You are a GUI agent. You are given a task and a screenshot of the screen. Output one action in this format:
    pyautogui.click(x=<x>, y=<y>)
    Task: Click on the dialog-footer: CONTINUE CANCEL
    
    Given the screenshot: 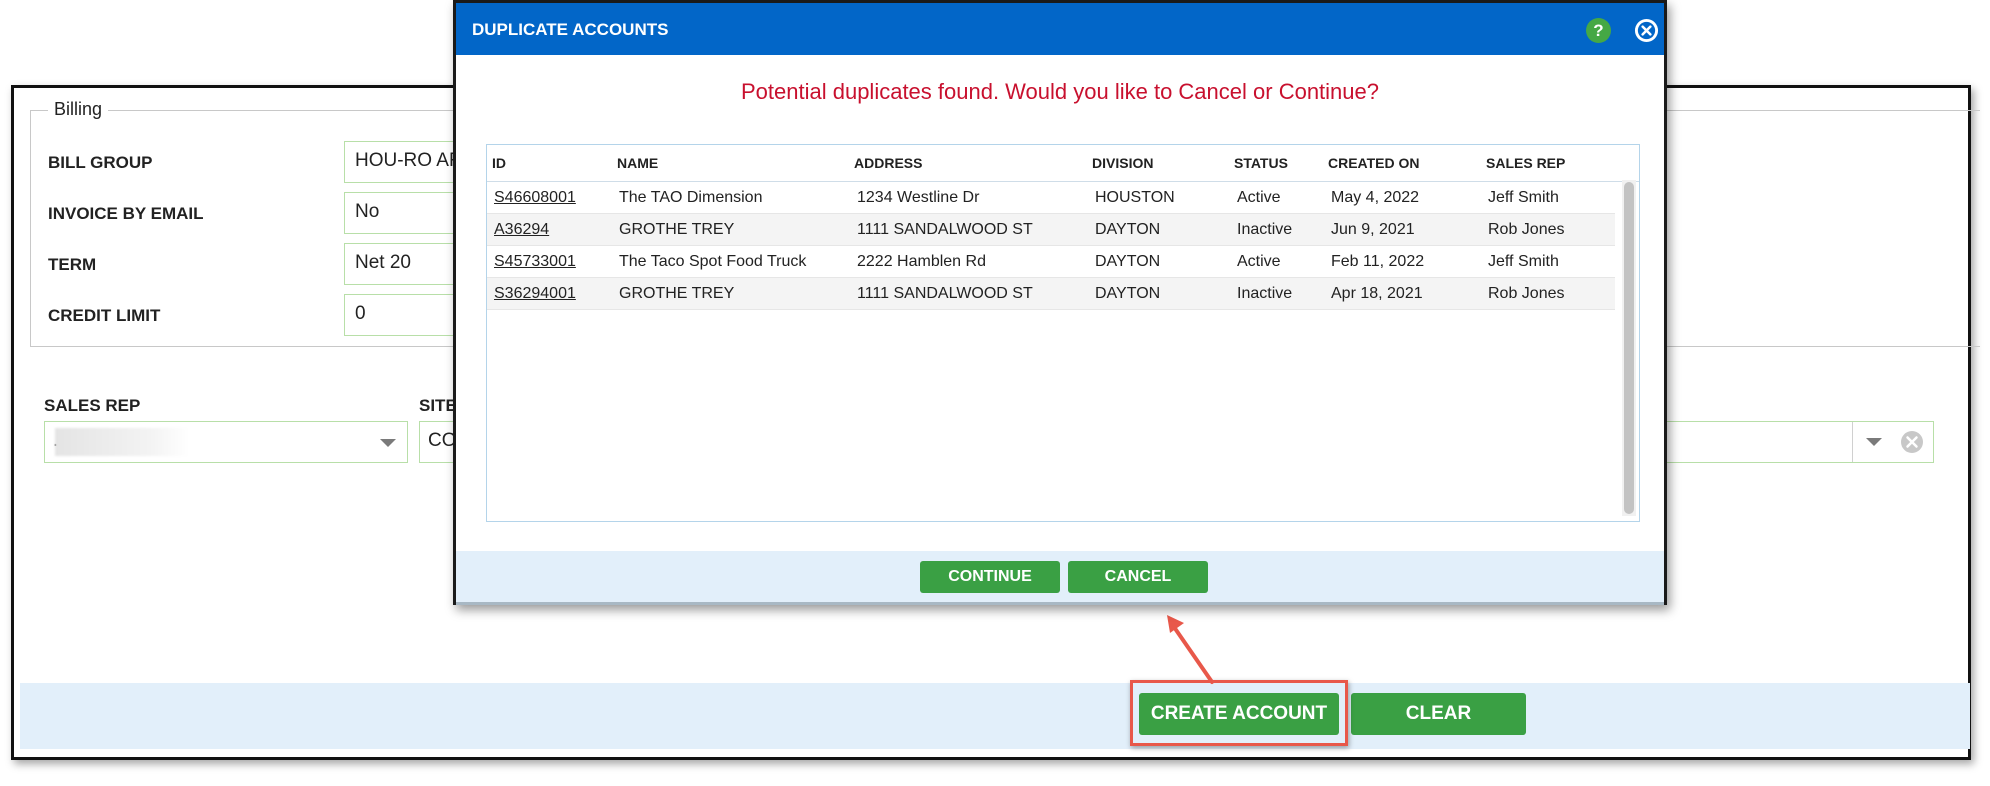 What is the action you would take?
    pyautogui.click(x=1060, y=576)
    